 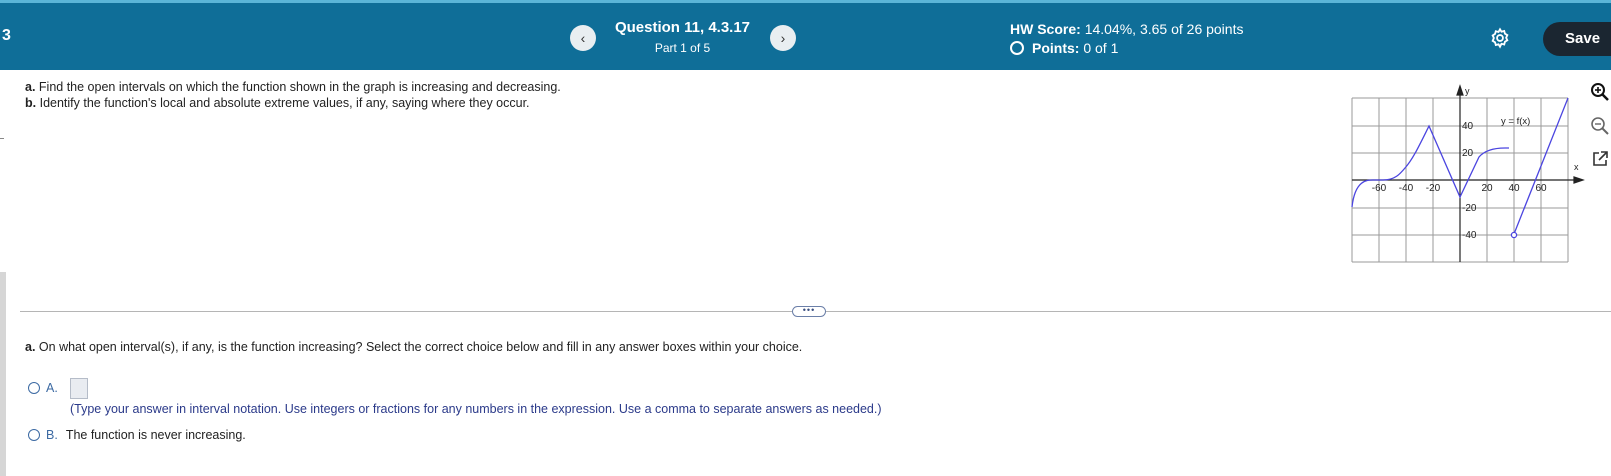 I want to click on choice-b-radio, so click(x=34, y=435).